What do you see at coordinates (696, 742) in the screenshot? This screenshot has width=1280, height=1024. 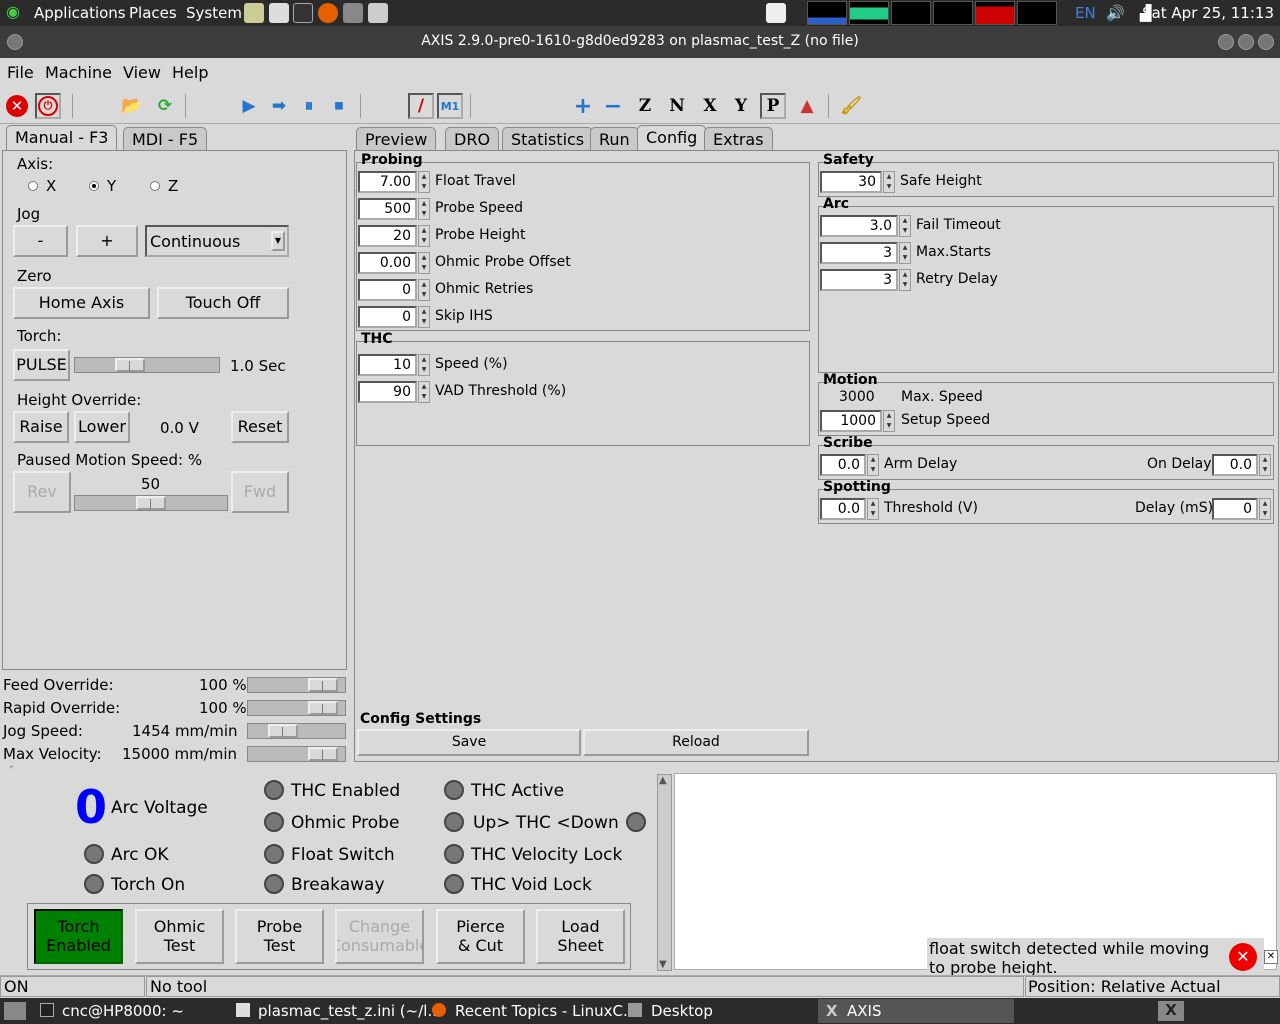 I see `reload-button: Reload` at bounding box center [696, 742].